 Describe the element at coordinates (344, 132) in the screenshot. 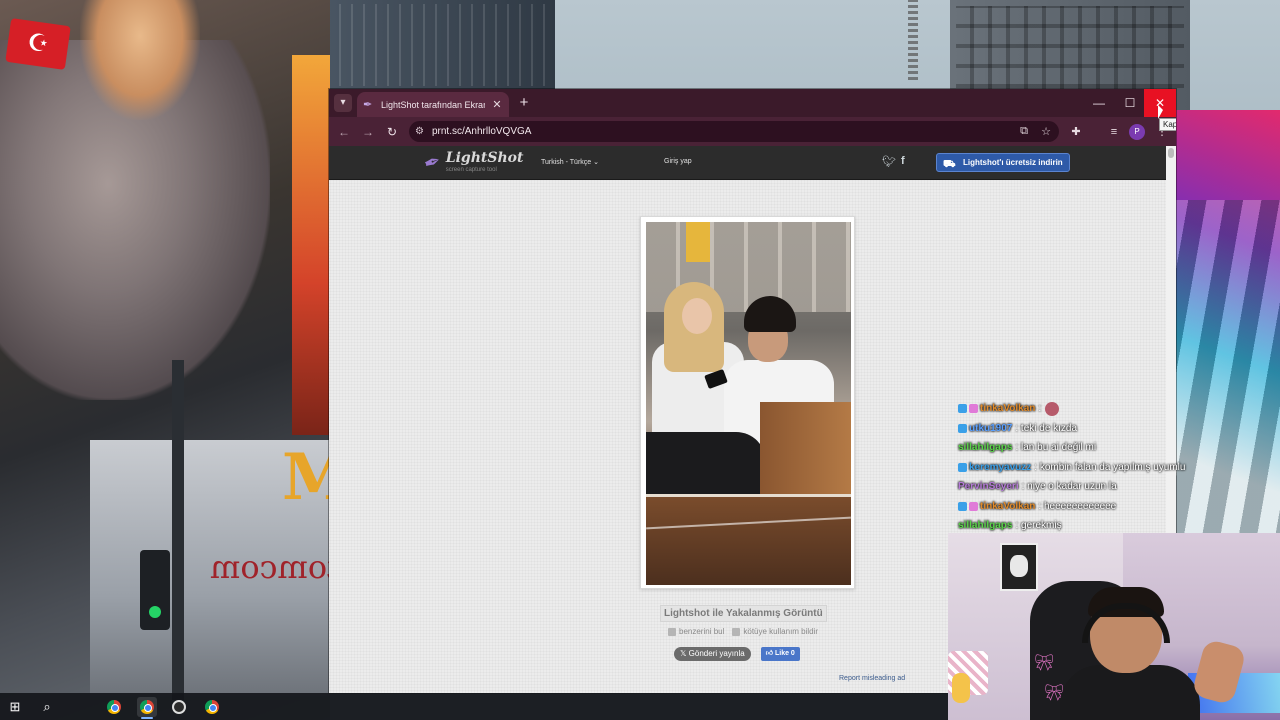

I see `back-icon: ←` at that location.